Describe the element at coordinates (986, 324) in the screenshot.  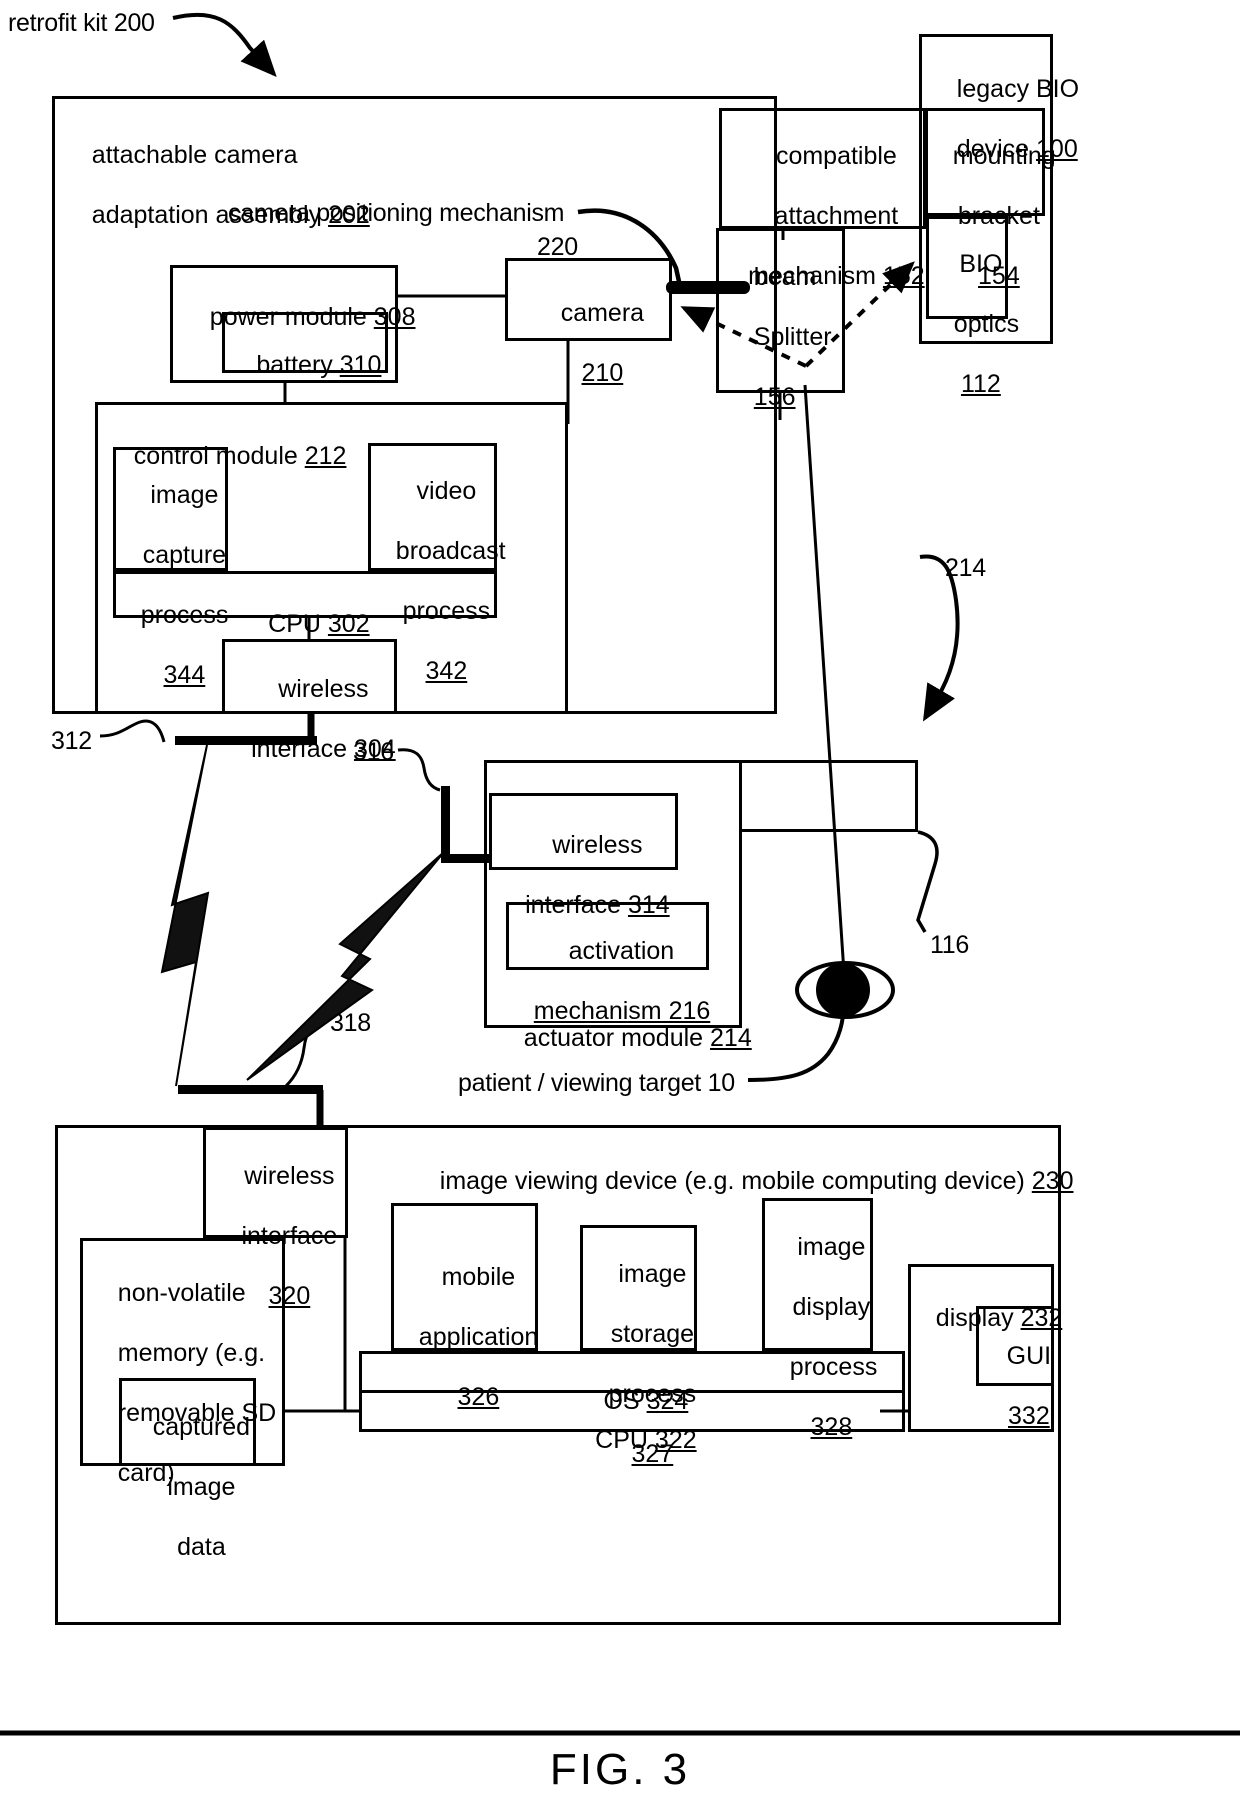
I see `bo-line2: optics` at that location.